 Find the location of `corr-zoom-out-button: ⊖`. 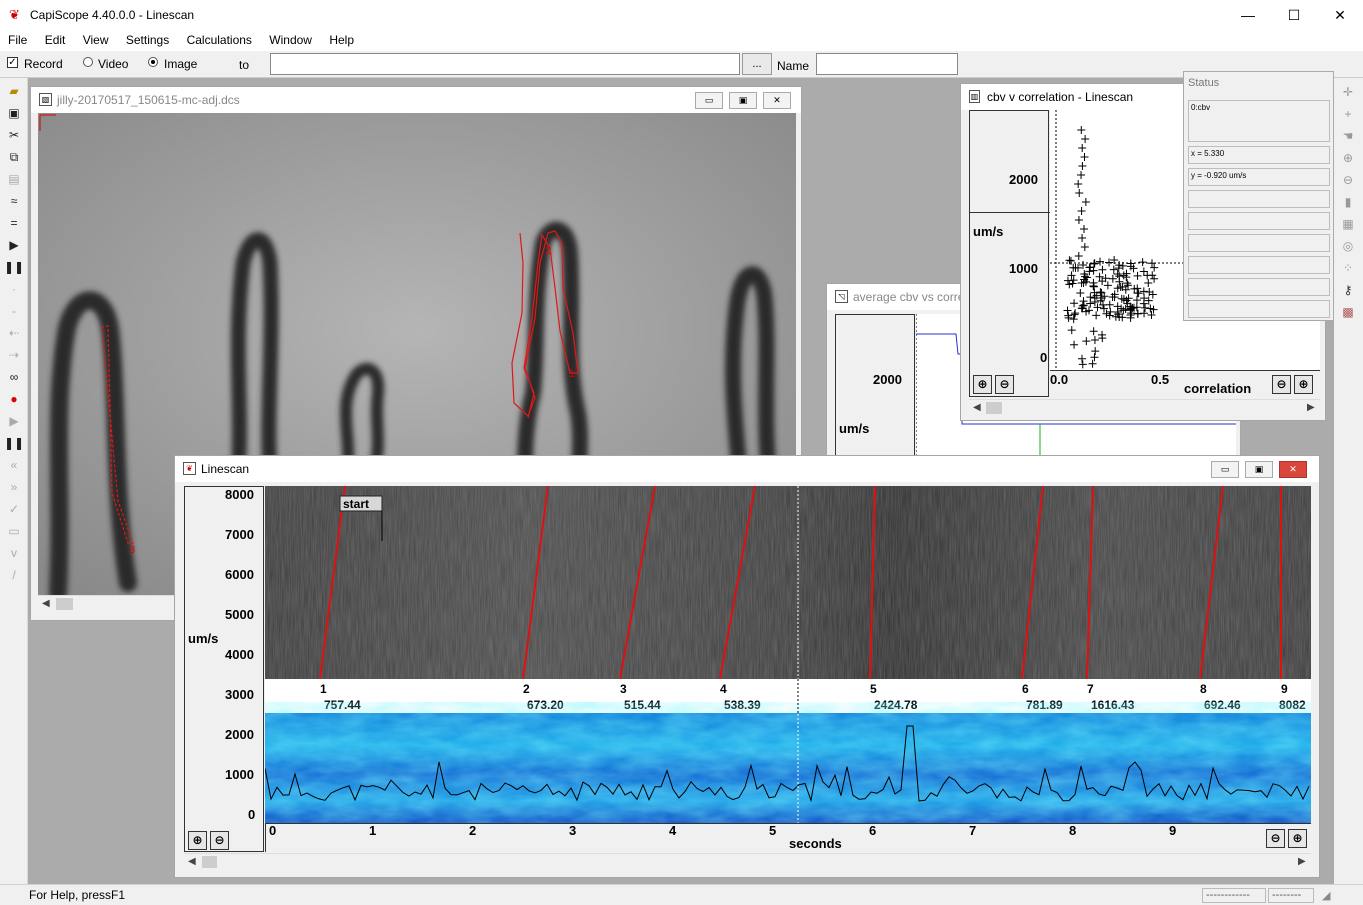

corr-zoom-out-button: ⊖ is located at coordinates (1004, 384).